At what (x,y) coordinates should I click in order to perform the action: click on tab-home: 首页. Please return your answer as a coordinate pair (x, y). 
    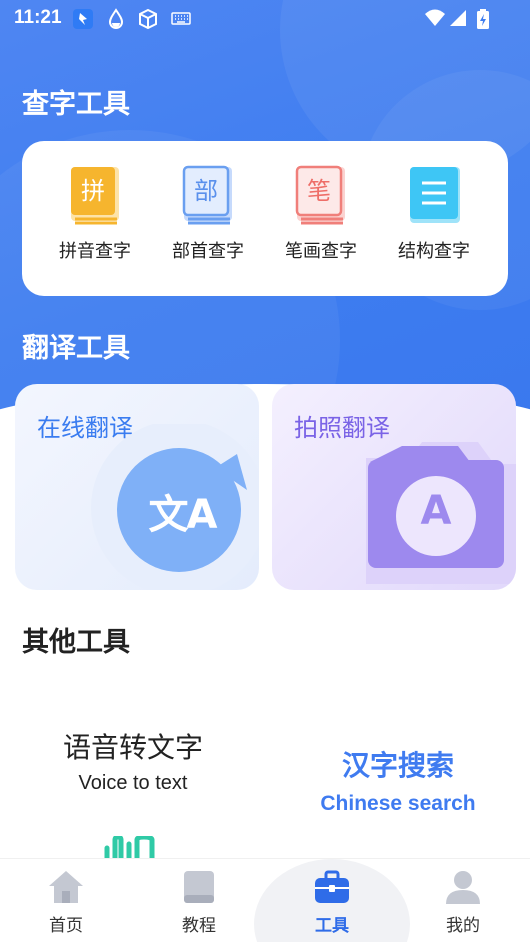
    Looking at the image, I should click on (66, 902).